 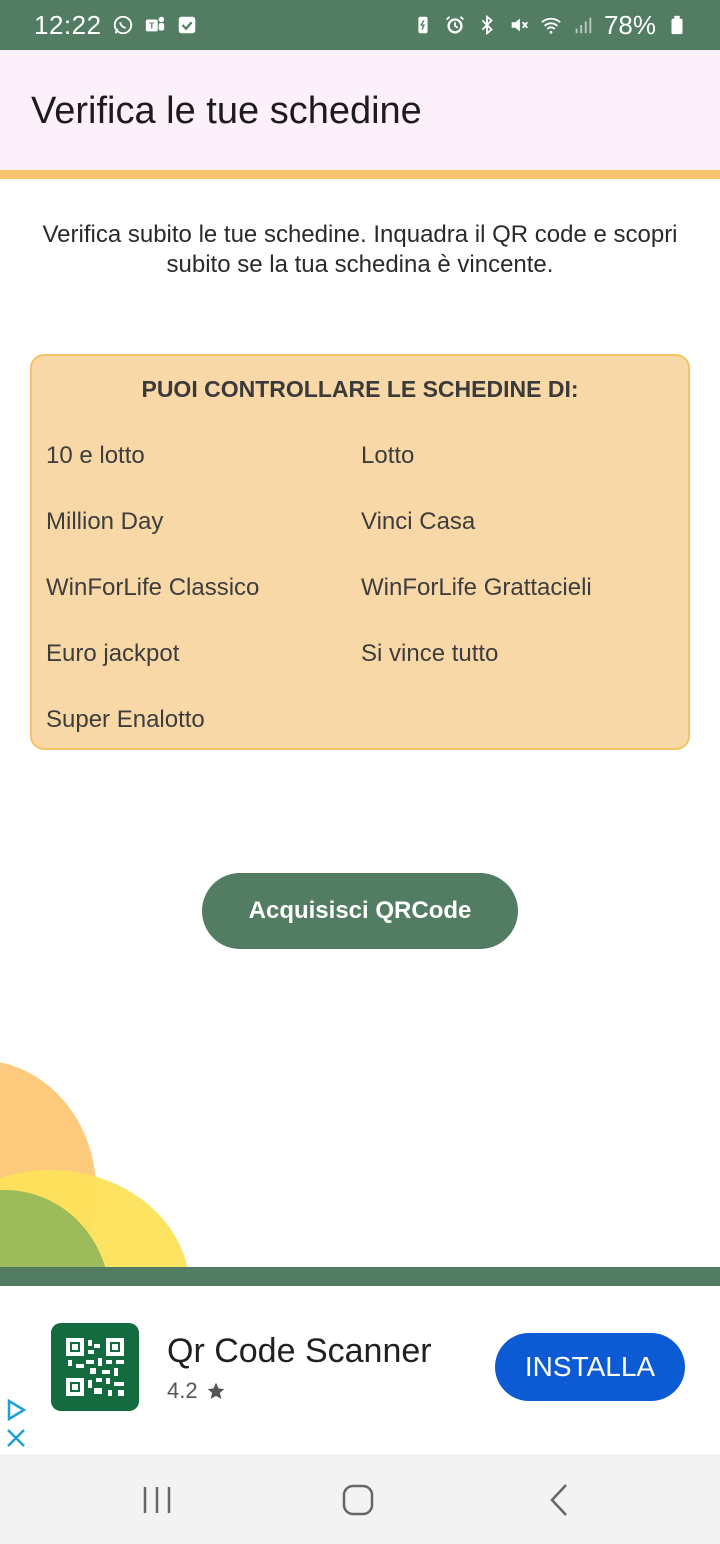 I want to click on qr-app-icon, so click(x=95, y=1367).